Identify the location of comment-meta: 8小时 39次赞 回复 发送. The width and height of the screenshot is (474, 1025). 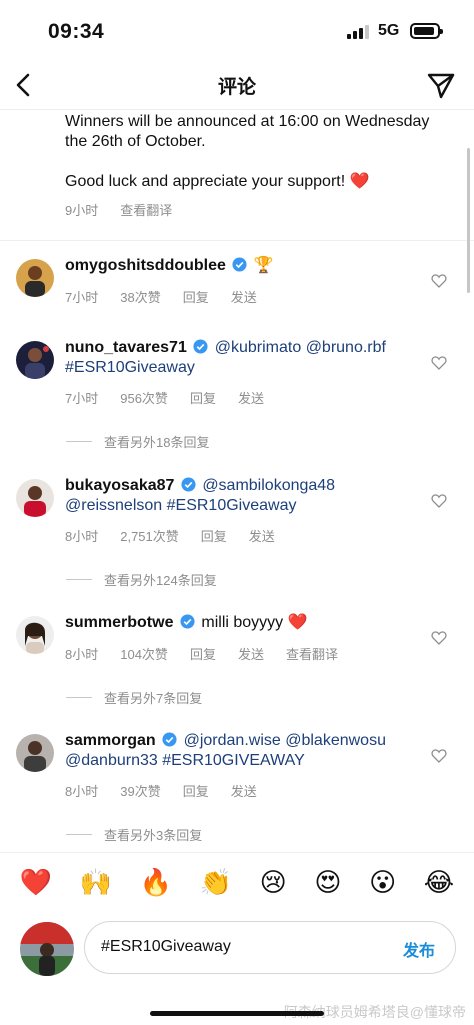
(161, 790).